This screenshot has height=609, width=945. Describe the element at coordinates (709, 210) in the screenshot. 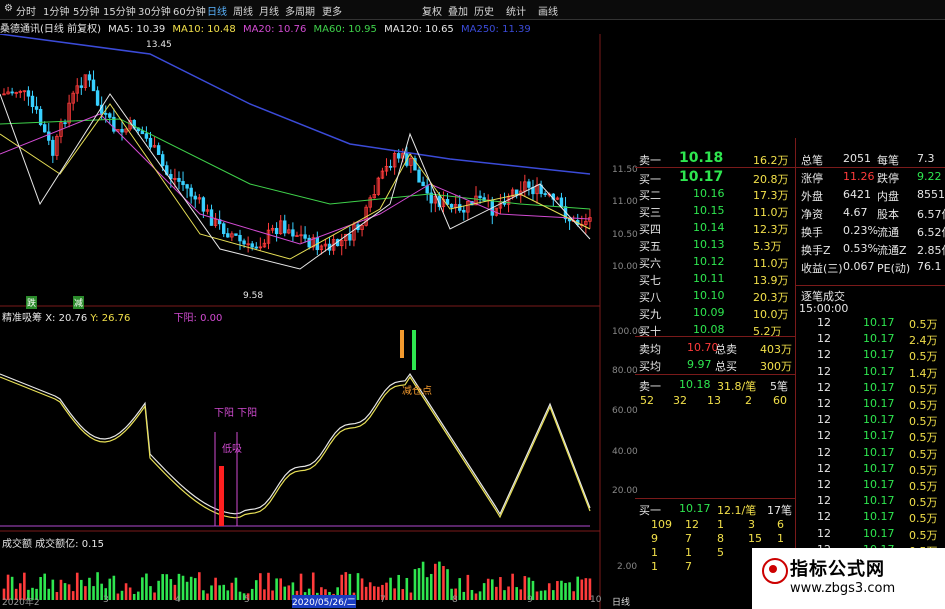

I see `level-price: 10.15` at that location.